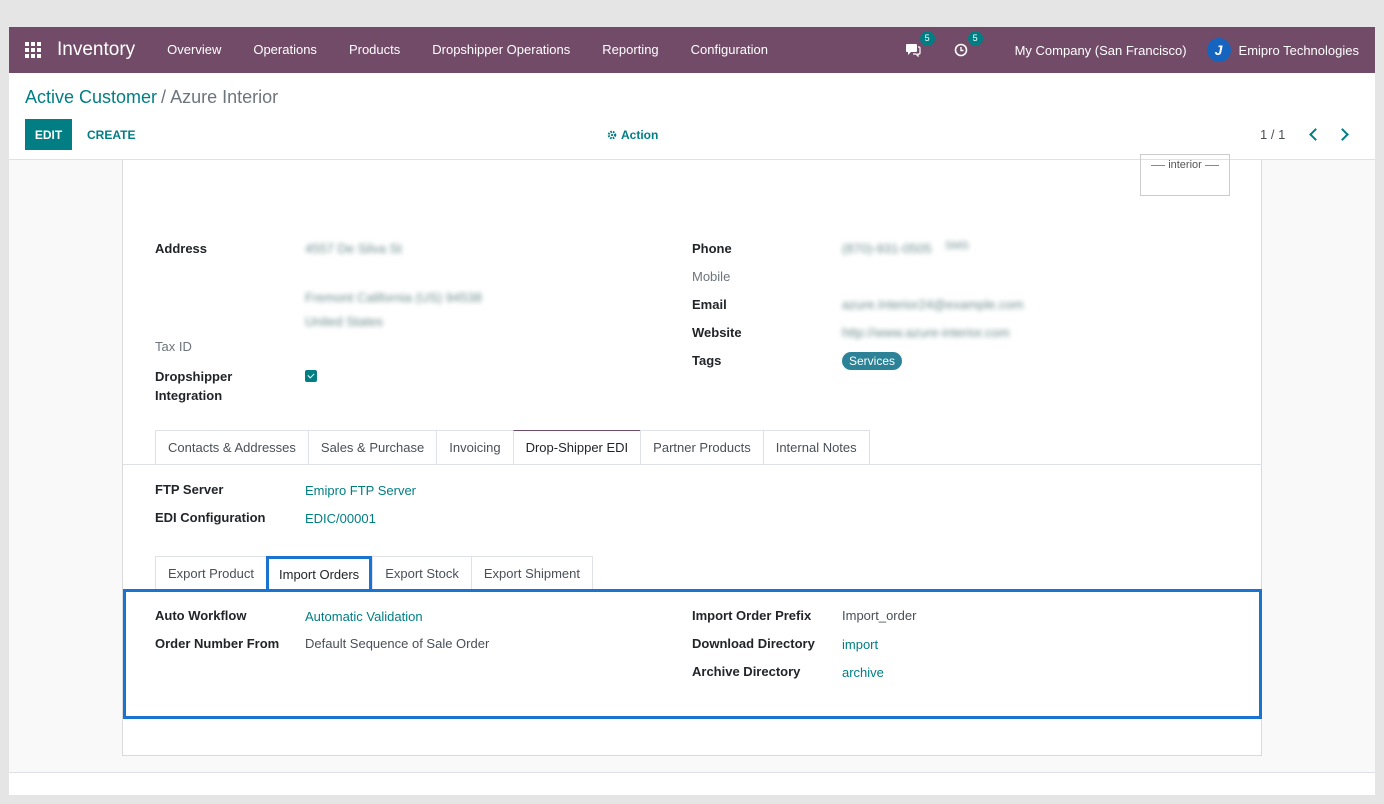 The height and width of the screenshot is (804, 1384). Describe the element at coordinates (1185, 175) in the screenshot. I see `partner-logo: interior` at that location.